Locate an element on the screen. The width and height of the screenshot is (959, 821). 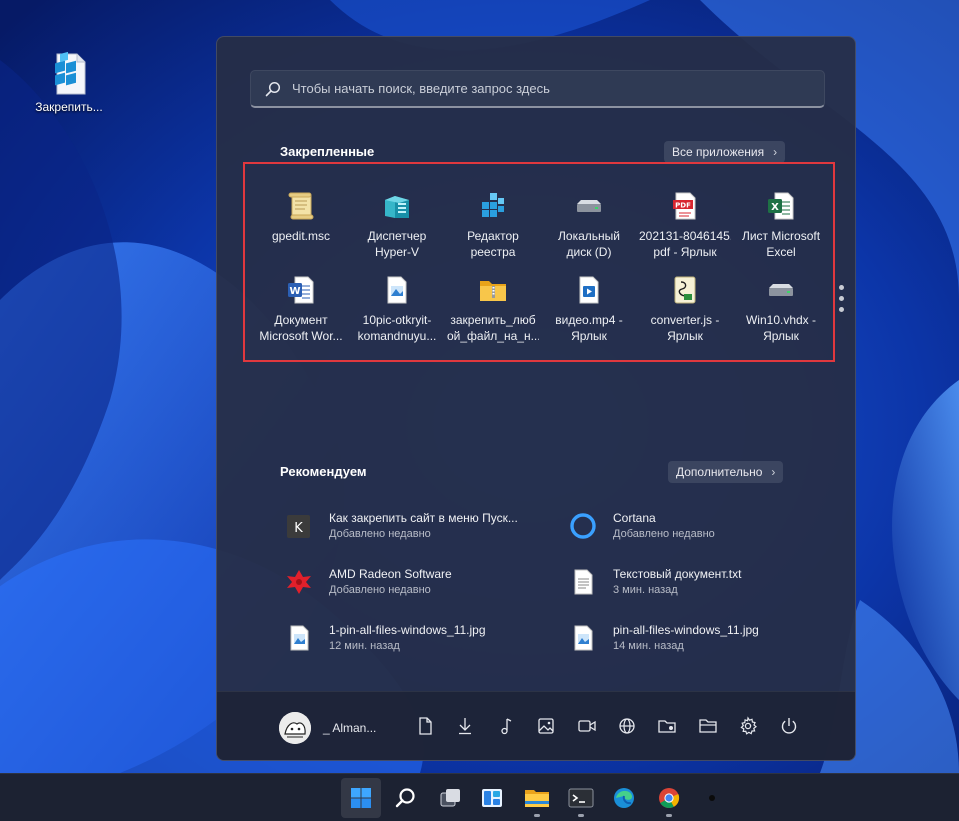
taskbar-terminal-button is located at coordinates (581, 798).